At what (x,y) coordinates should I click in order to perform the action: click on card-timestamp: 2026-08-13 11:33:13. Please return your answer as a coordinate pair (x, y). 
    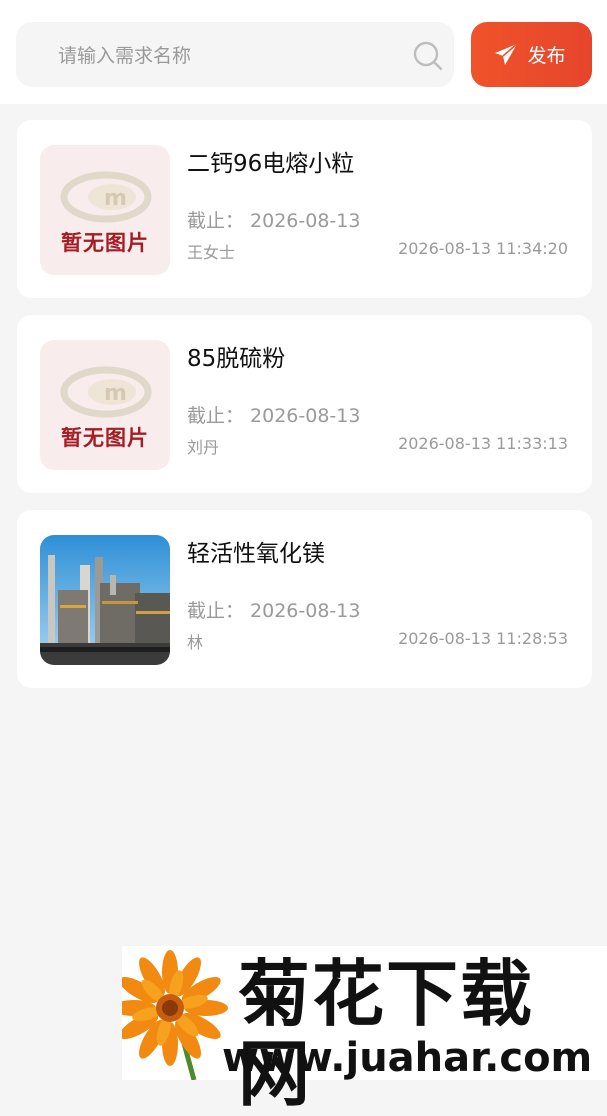
    Looking at the image, I should click on (483, 443).